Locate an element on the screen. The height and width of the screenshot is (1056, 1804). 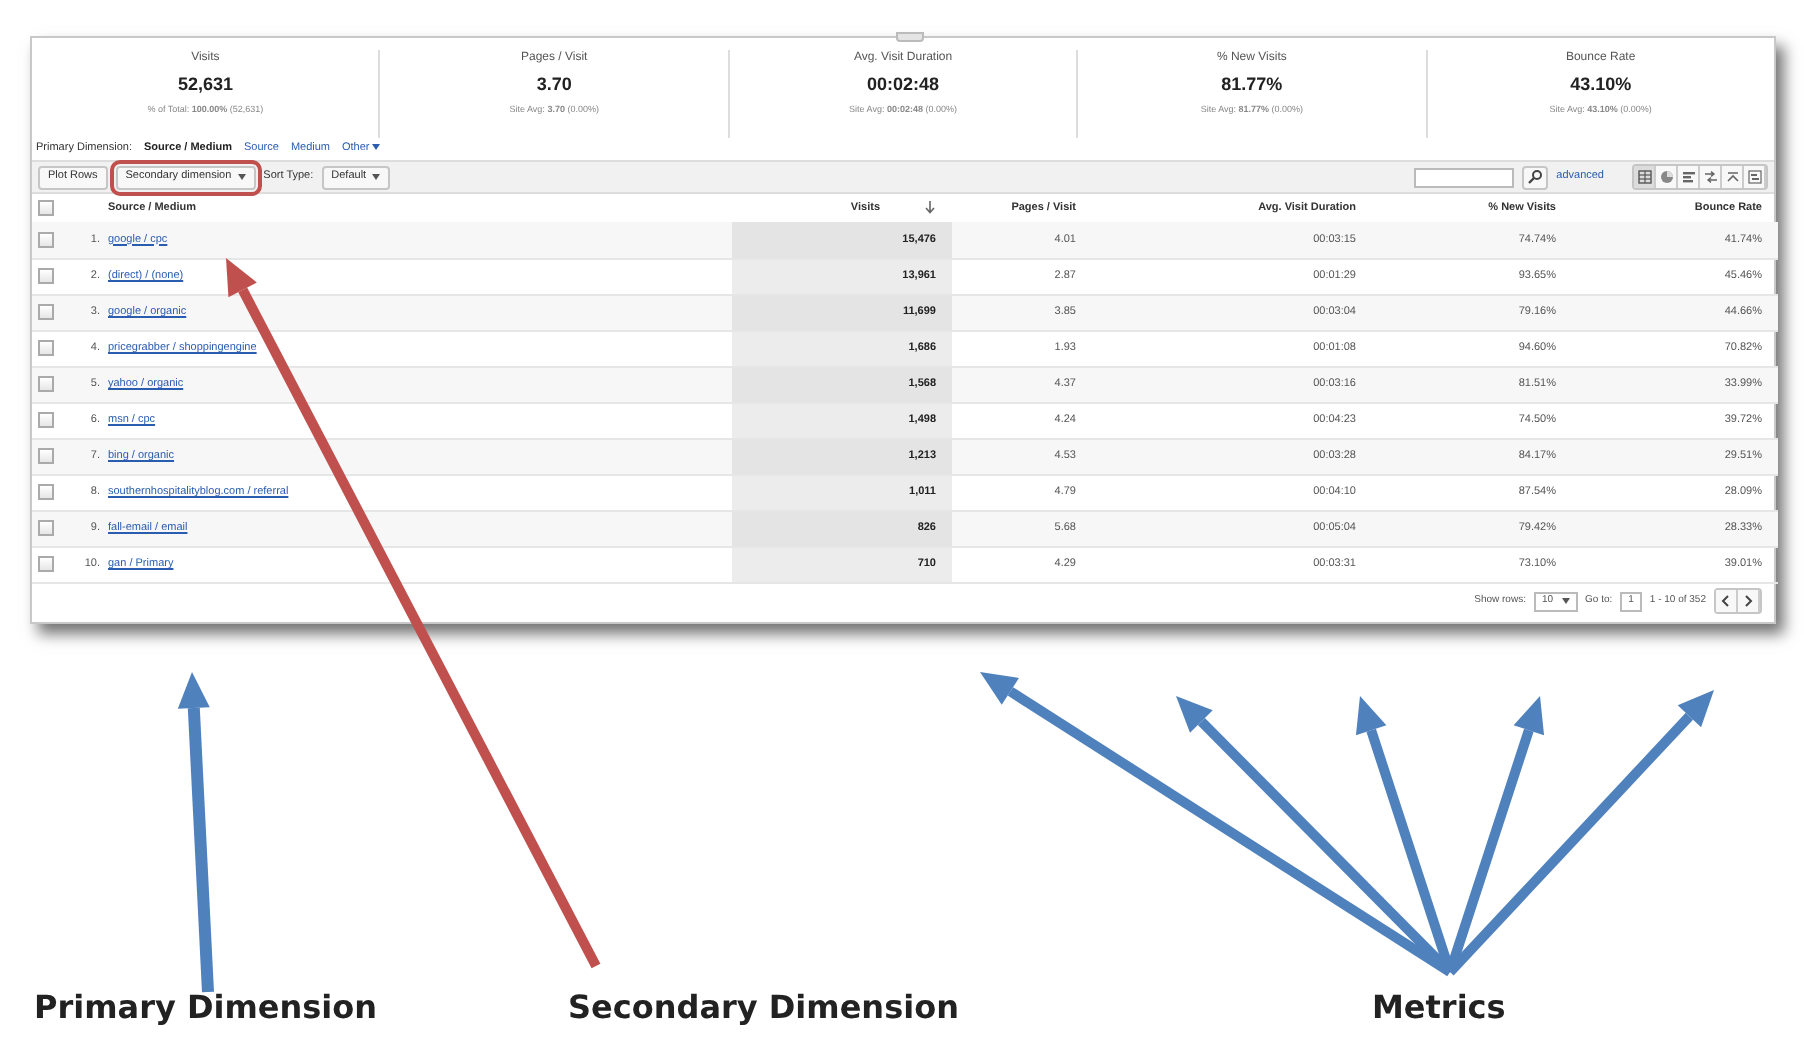
term-cloud-icon is located at coordinates (1754, 177).